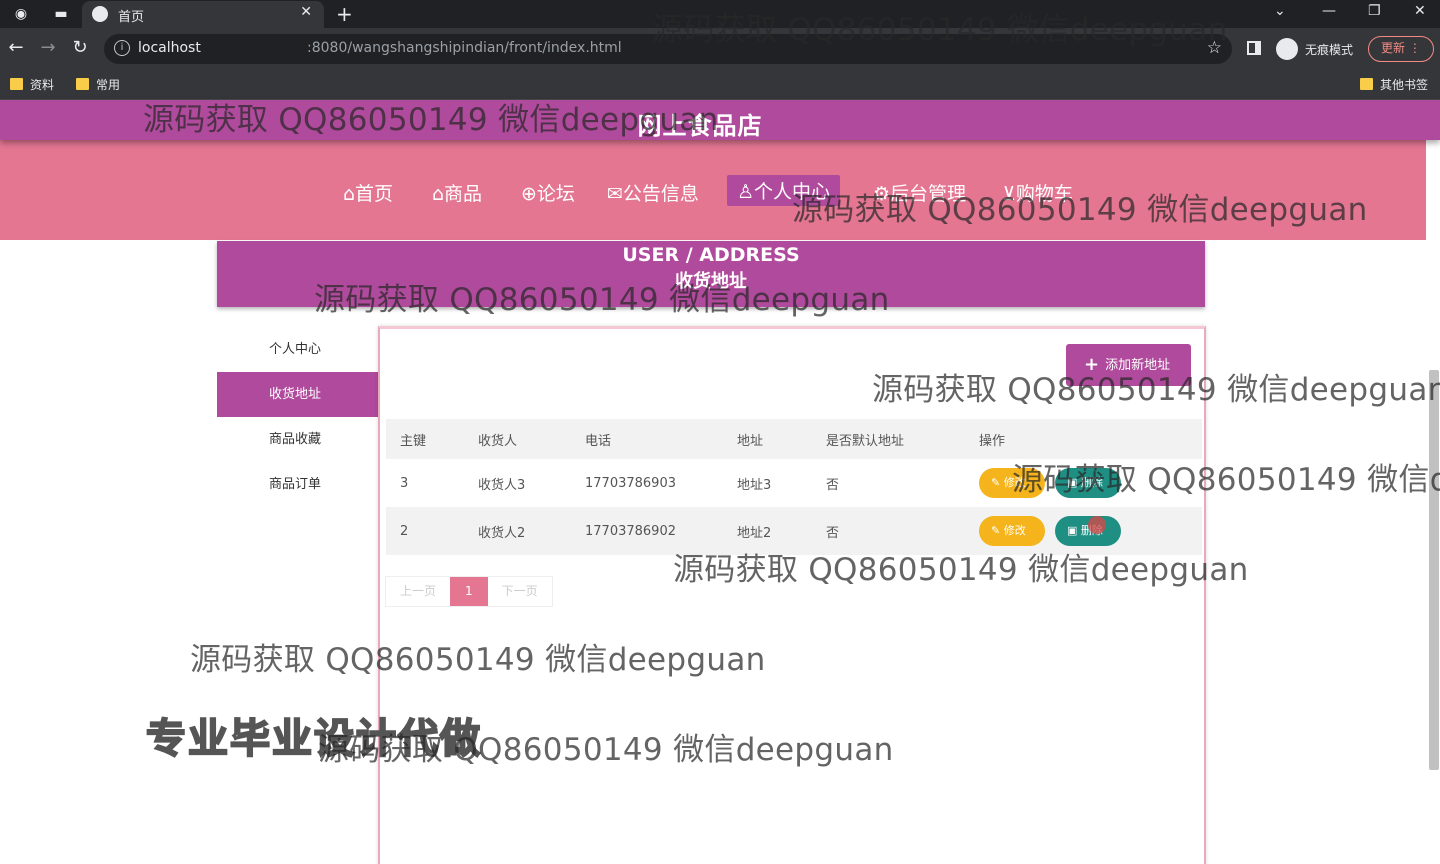 This screenshot has height=864, width=1440. I want to click on page-scrollbar, so click(1434, 570).